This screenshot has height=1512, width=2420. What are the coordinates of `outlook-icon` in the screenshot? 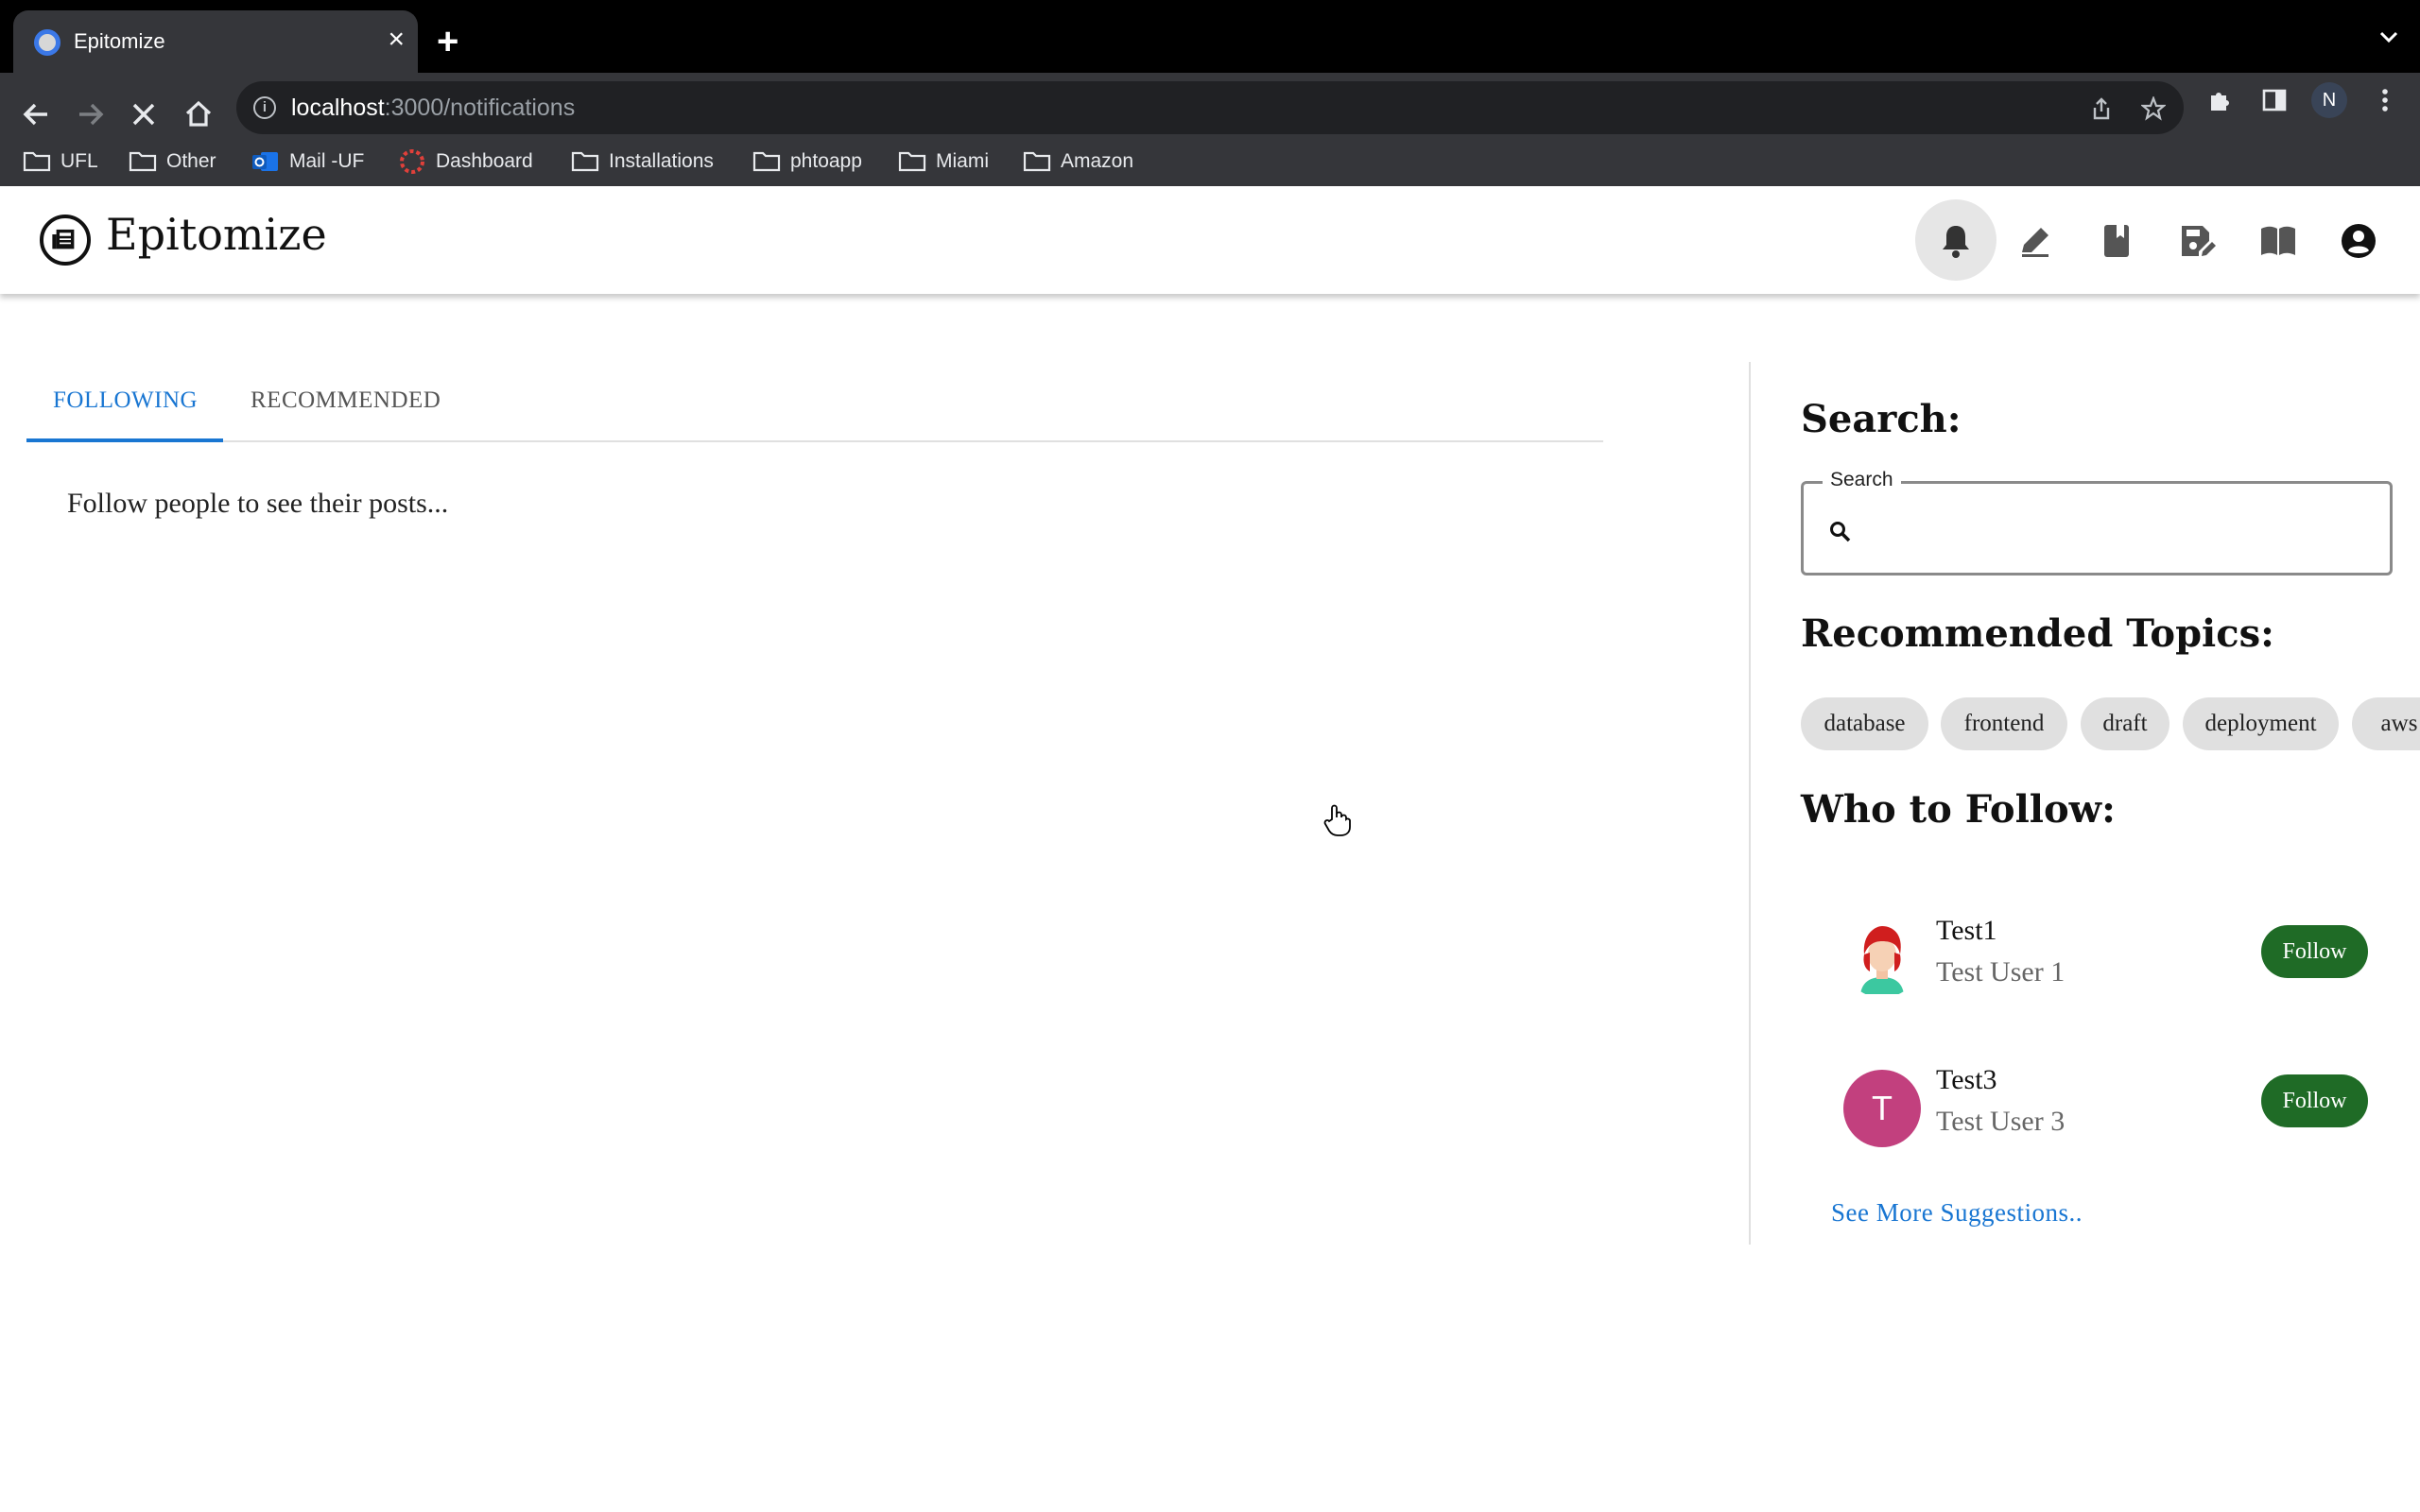 It's located at (265, 161).